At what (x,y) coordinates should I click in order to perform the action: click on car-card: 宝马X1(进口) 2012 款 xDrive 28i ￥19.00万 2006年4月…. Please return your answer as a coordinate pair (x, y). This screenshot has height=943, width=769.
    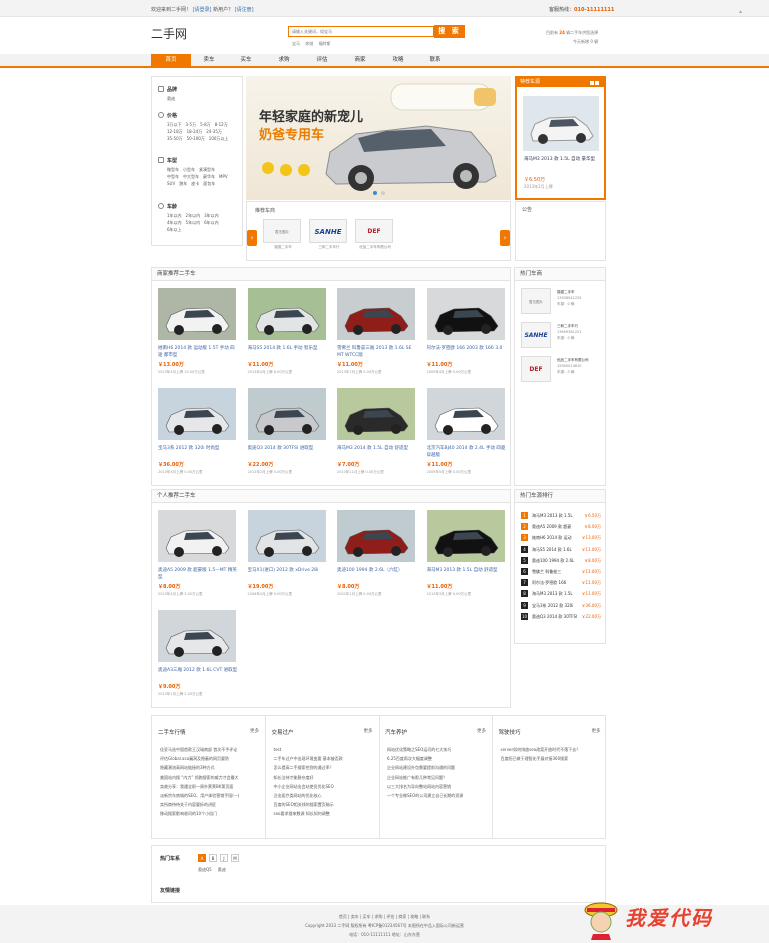
    Looking at the image, I should click on (287, 553).